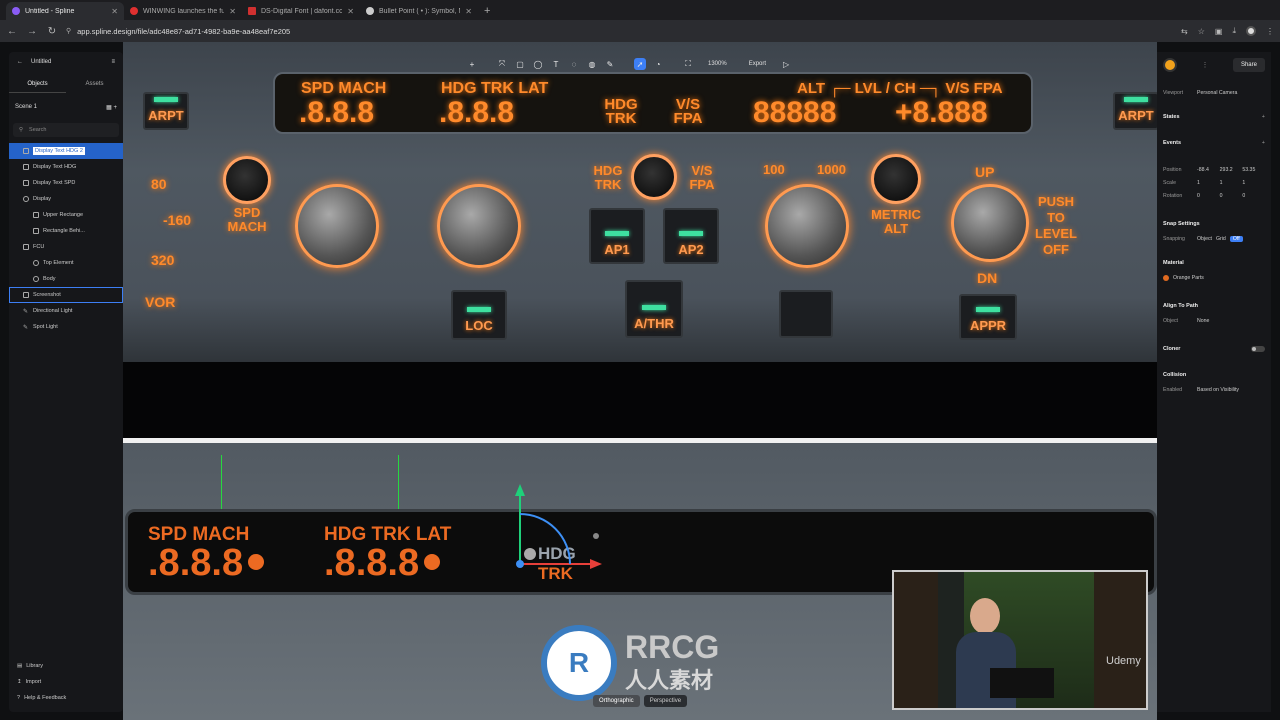  Describe the element at coordinates (113, 62) in the screenshot. I see `menu-icon: ≡` at that location.